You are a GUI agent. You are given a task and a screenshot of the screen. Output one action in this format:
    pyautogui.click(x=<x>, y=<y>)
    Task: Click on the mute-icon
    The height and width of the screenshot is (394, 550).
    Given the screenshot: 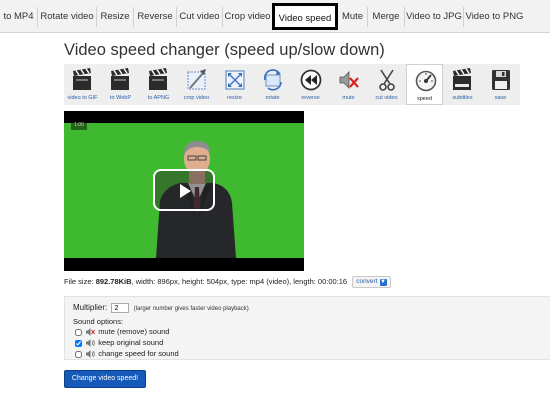 What is the action you would take?
    pyautogui.click(x=349, y=80)
    